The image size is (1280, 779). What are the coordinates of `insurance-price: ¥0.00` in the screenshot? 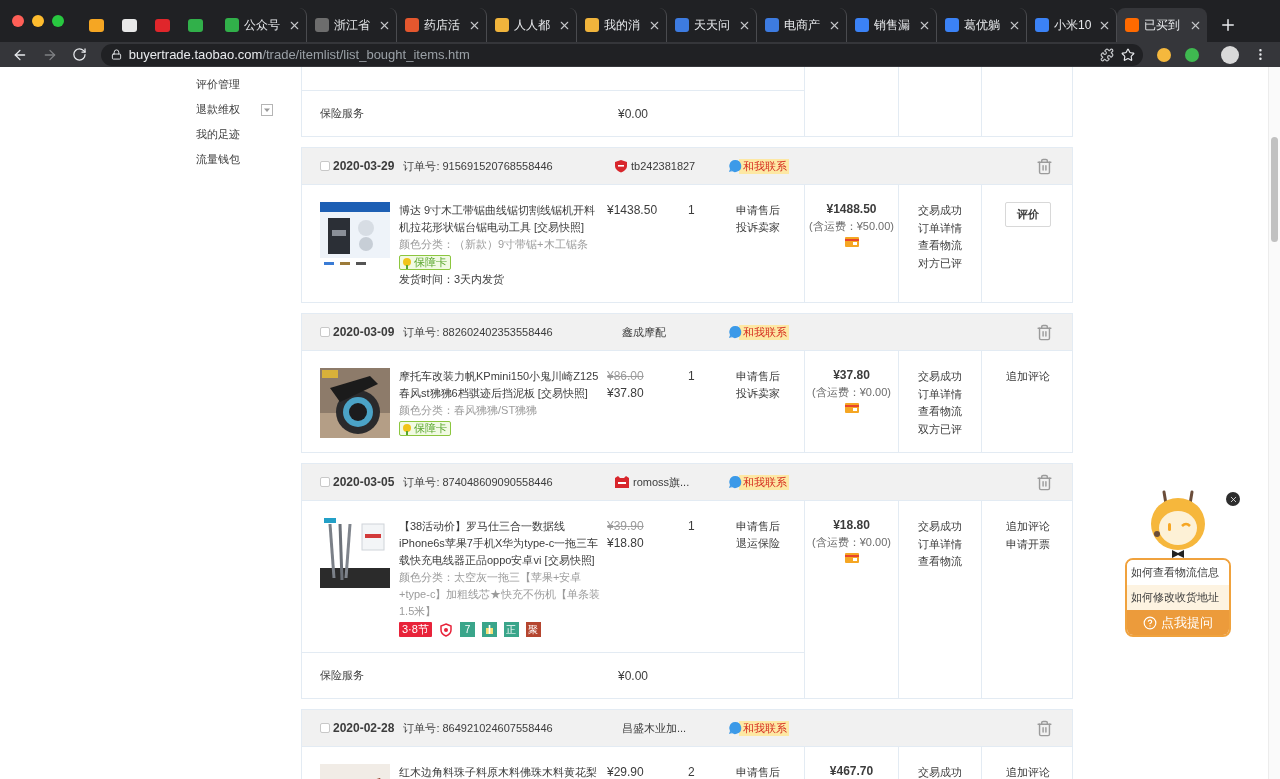 It's located at (633, 114).